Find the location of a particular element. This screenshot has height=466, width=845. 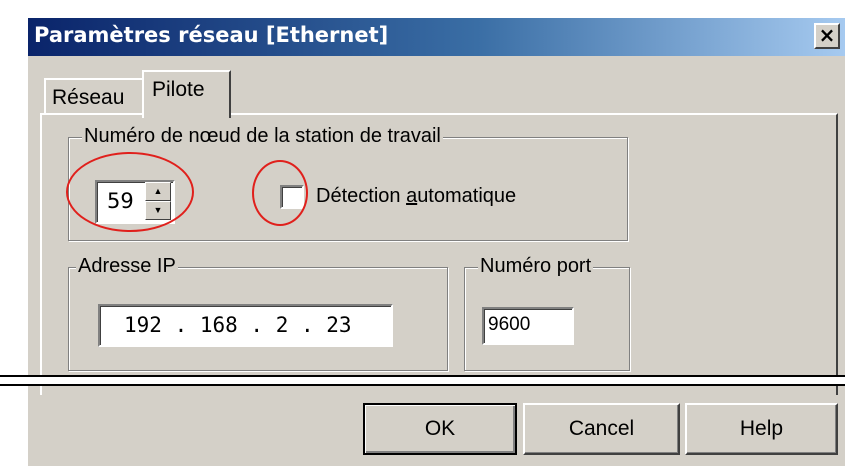

ip-address-group-label: Adresse IP is located at coordinates (127, 266).